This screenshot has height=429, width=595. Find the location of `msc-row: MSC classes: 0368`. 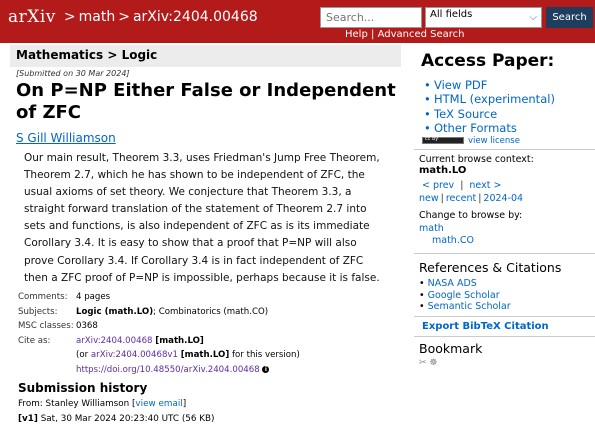

msc-row: MSC classes: 0368 is located at coordinates (208, 326).